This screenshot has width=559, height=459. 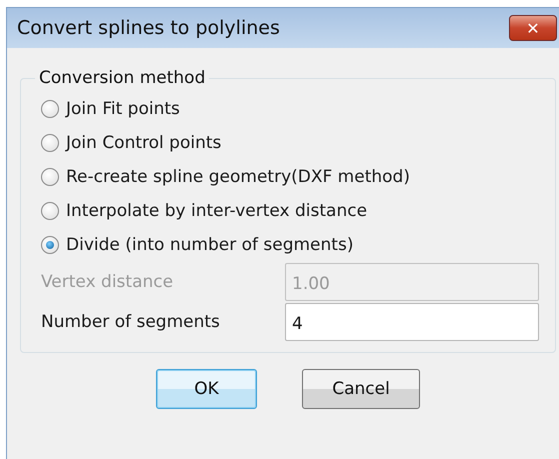 What do you see at coordinates (238, 177) in the screenshot?
I see `radio-label: Re-create spline geometry(DXF method)` at bounding box center [238, 177].